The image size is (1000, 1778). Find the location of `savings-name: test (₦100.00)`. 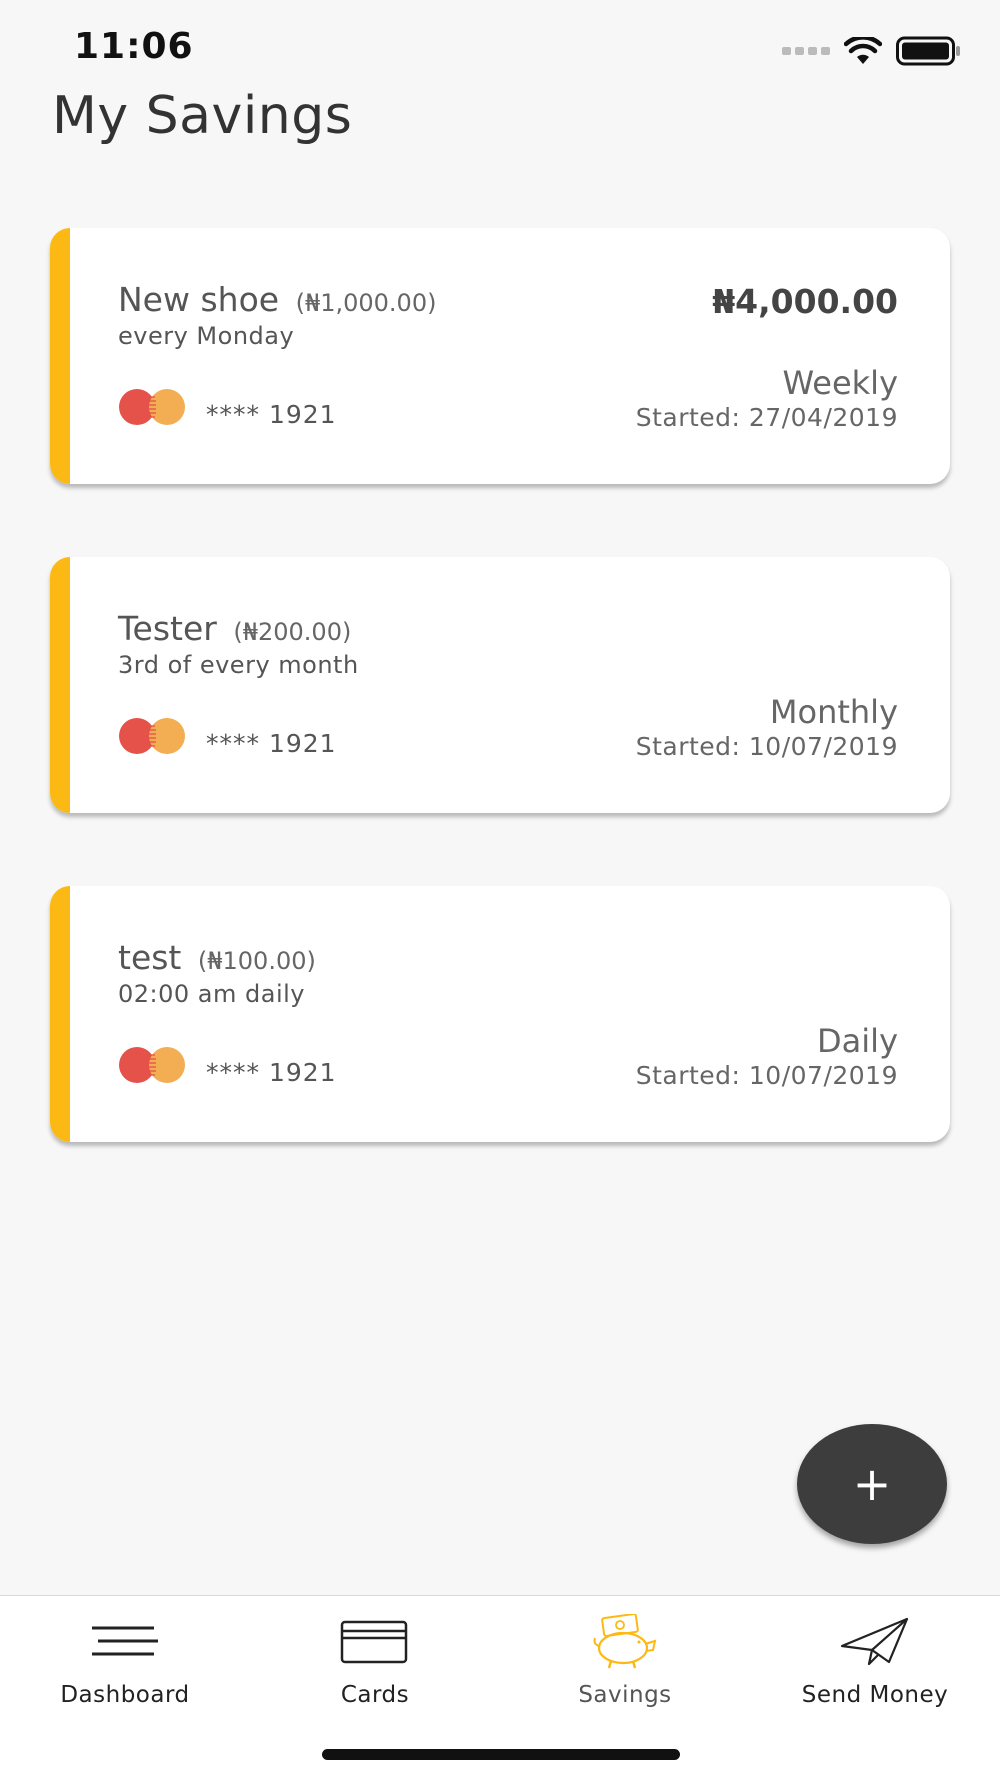

savings-name: test (₦100.00) is located at coordinates (217, 957).